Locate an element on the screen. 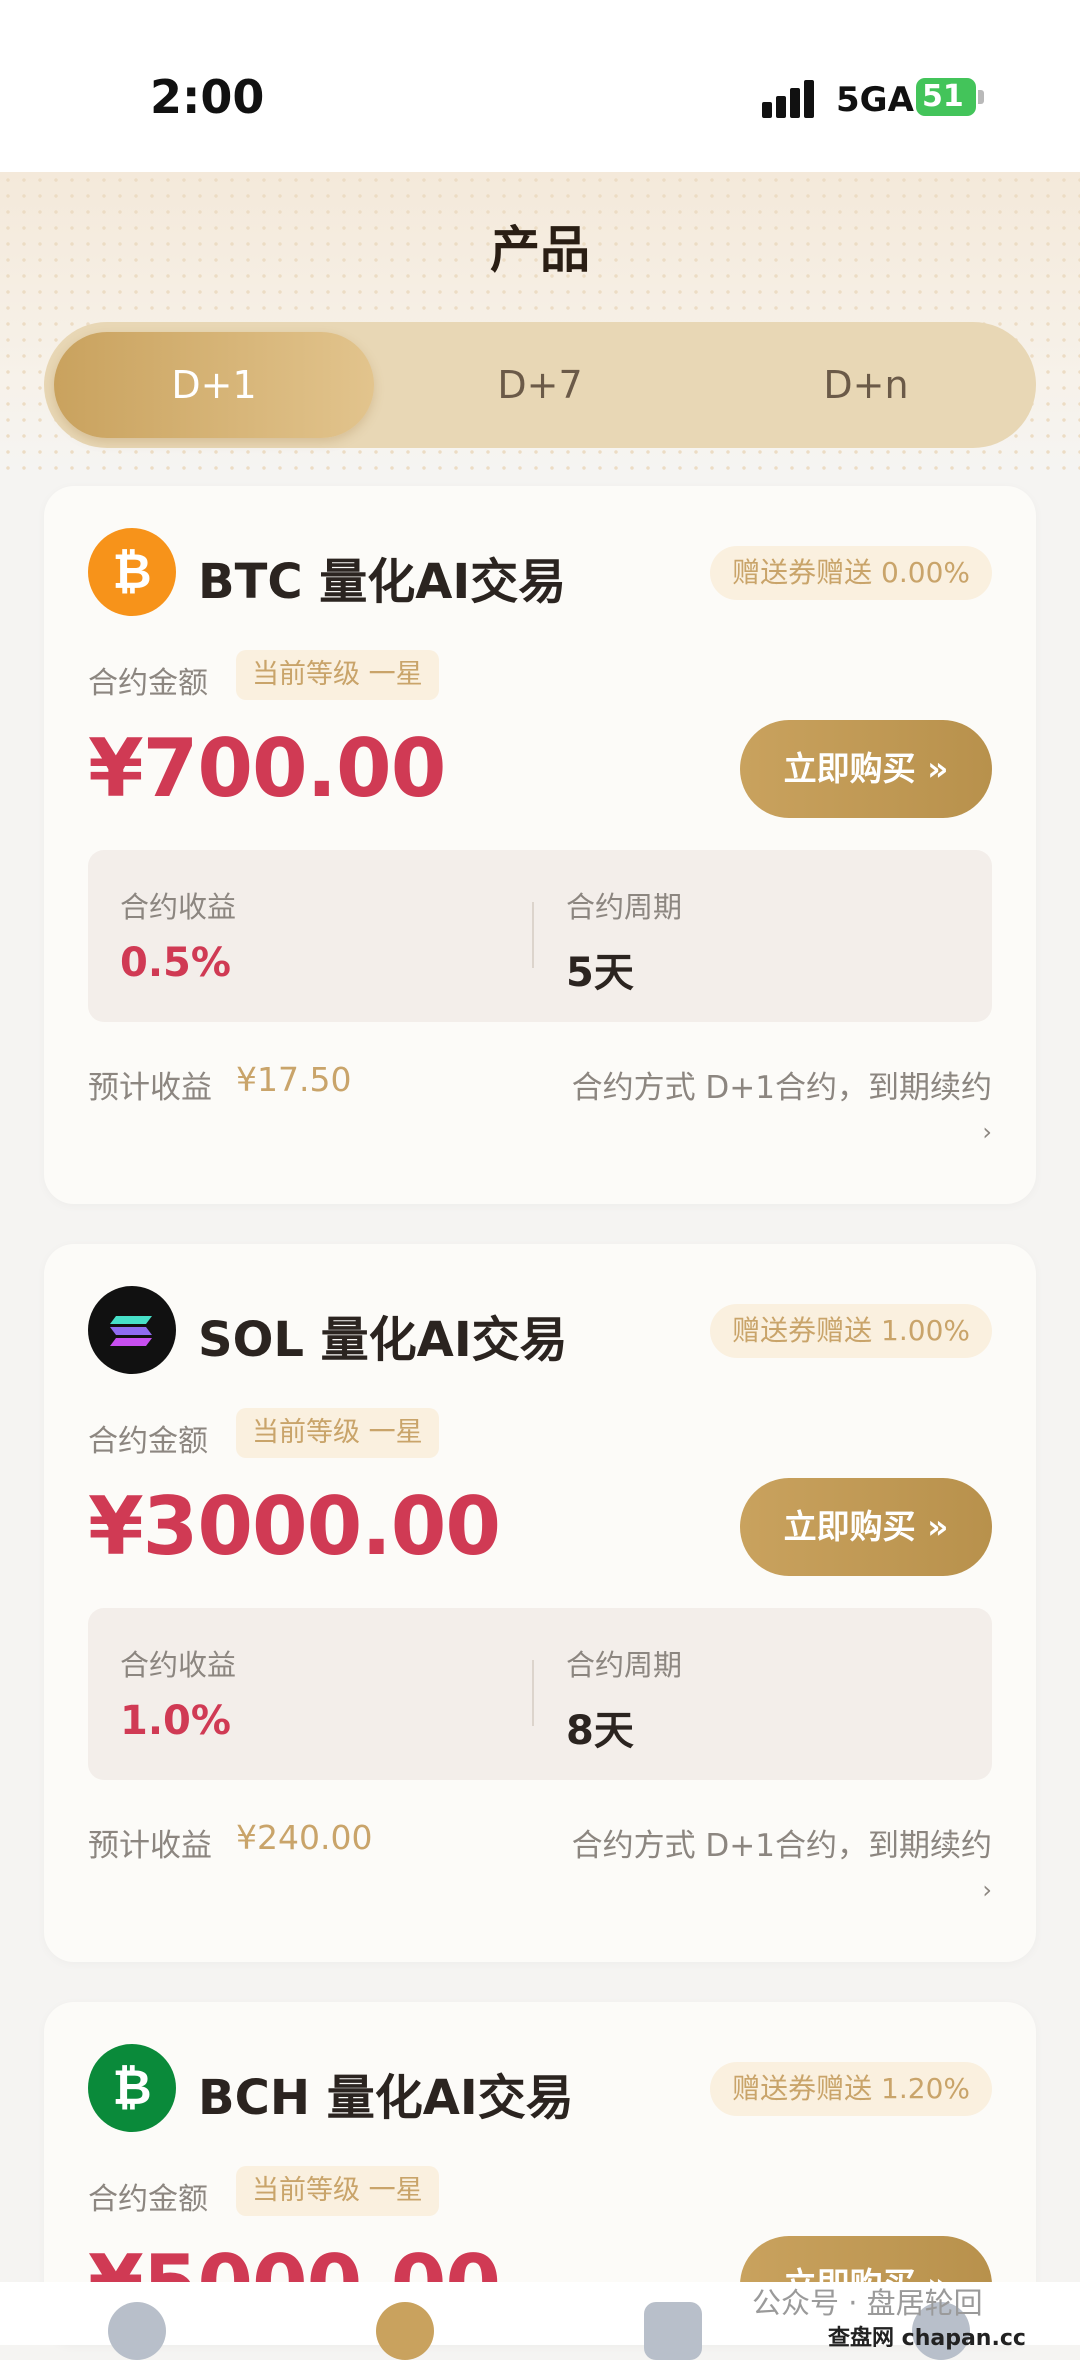 This screenshot has width=1080, height=2360. period-value: 5天 is located at coordinates (600, 973).